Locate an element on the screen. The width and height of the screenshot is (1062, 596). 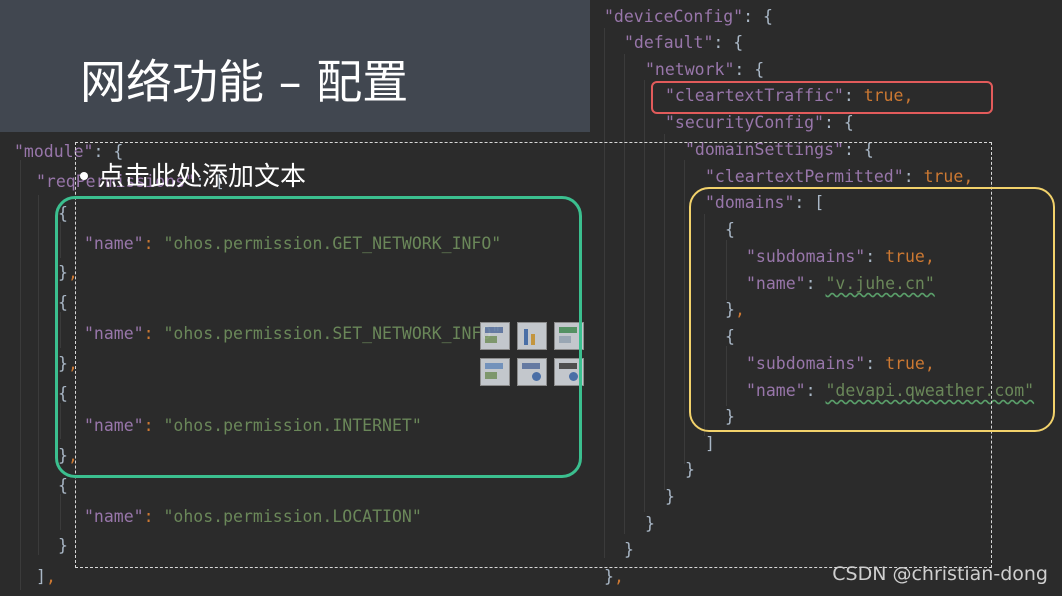
code-line: "deviceConfig": { is located at coordinates (688, 16).